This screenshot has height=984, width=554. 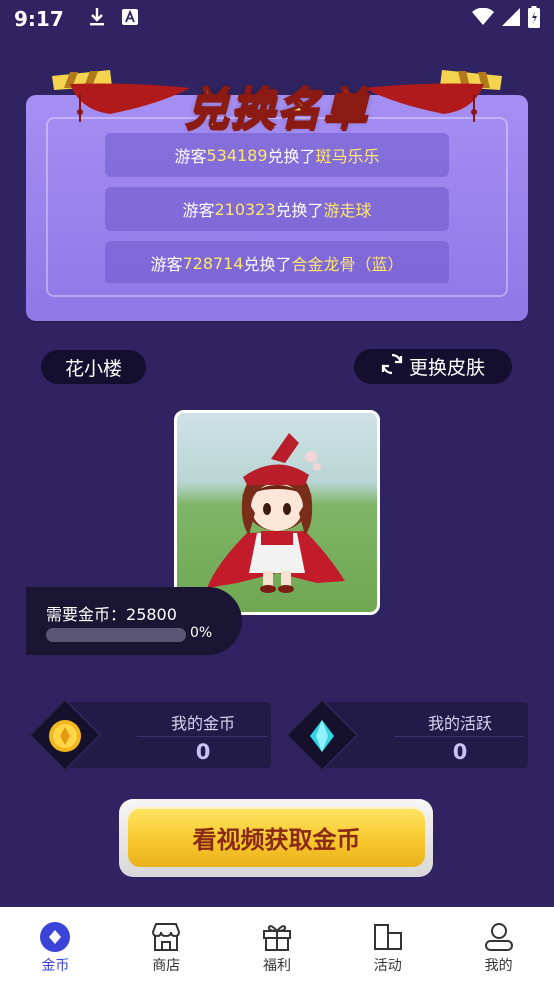 What do you see at coordinates (203, 752) in the screenshot?
I see `my-coins-value: 0` at bounding box center [203, 752].